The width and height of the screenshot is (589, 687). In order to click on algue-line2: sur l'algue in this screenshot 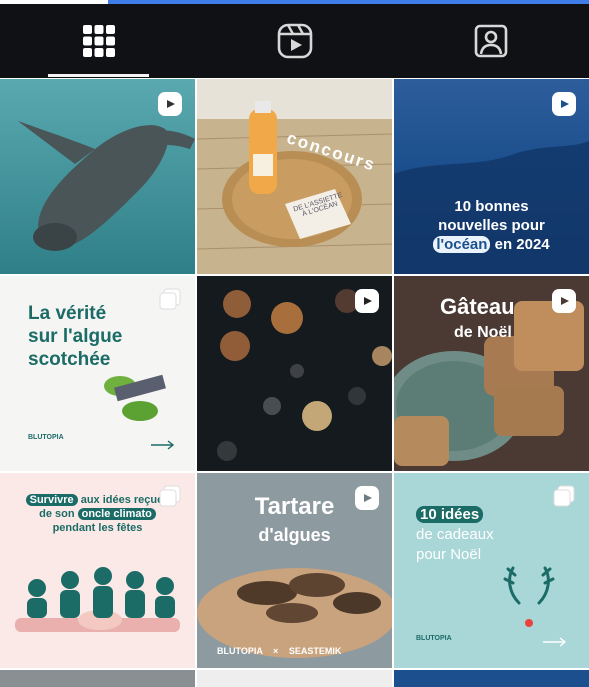, I will do `click(75, 336)`.